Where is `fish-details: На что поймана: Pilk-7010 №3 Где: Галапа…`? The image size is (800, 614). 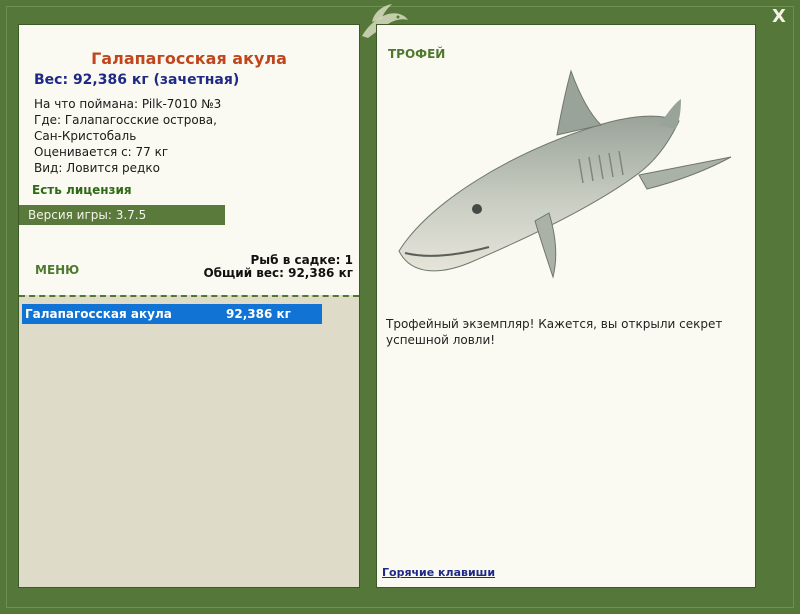 fish-details: На что поймана: Pilk-7010 №3 Где: Галапа… is located at coordinates (127, 136).